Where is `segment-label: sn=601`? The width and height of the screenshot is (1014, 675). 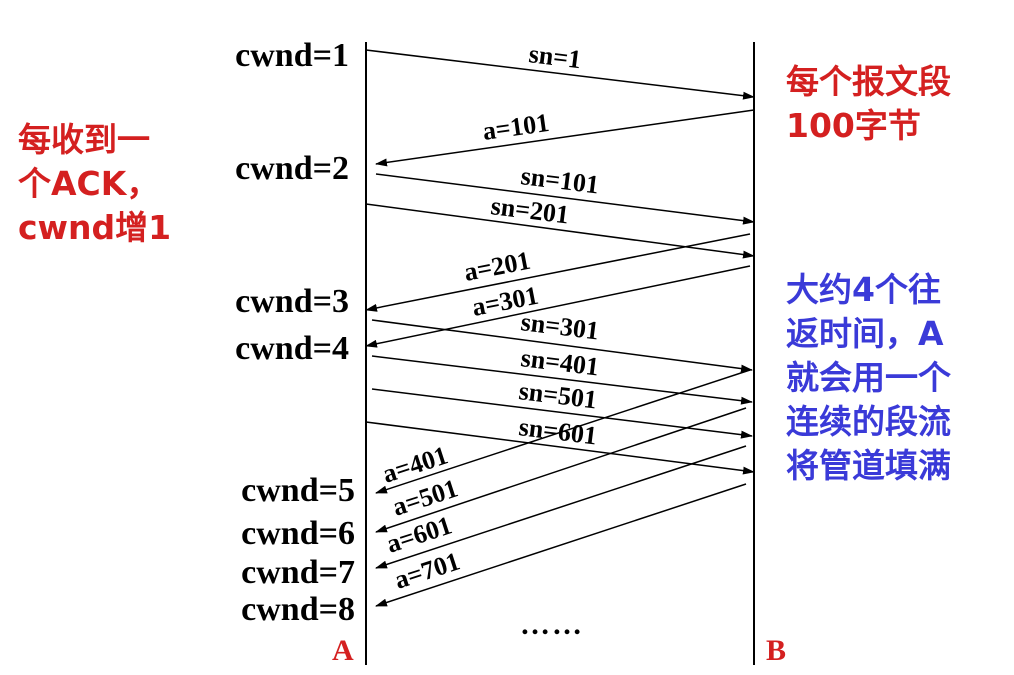 segment-label: sn=601 is located at coordinates (557, 431).